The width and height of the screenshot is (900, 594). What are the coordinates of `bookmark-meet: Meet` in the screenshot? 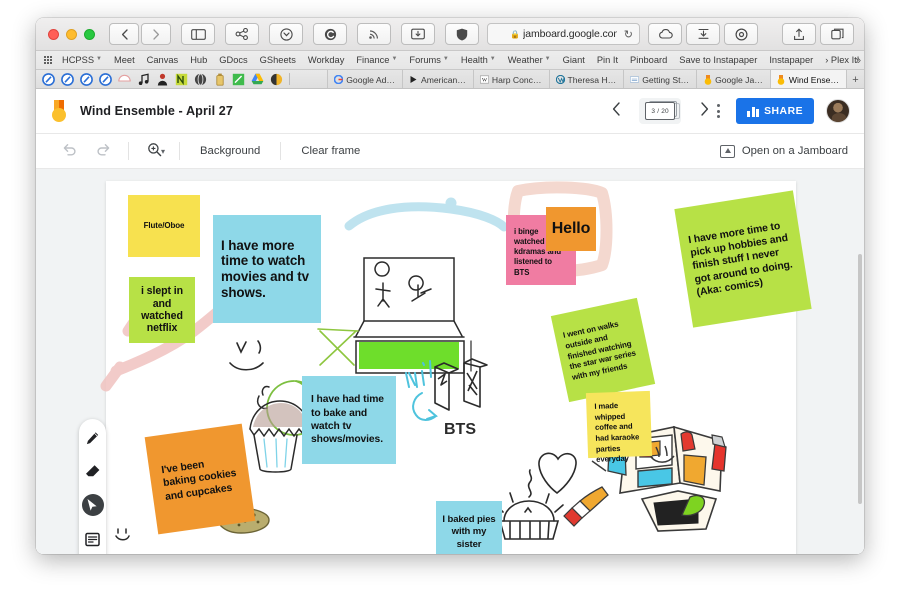 It's located at (124, 60).